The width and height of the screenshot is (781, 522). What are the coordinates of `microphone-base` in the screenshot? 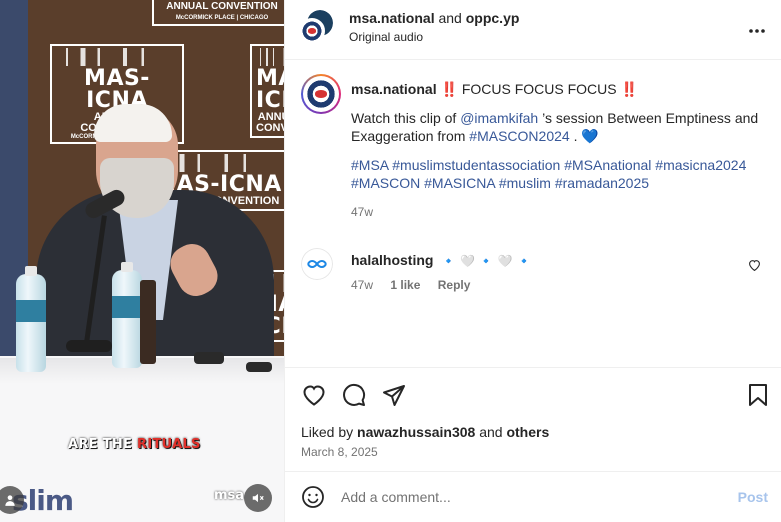 It's located at (89, 346).